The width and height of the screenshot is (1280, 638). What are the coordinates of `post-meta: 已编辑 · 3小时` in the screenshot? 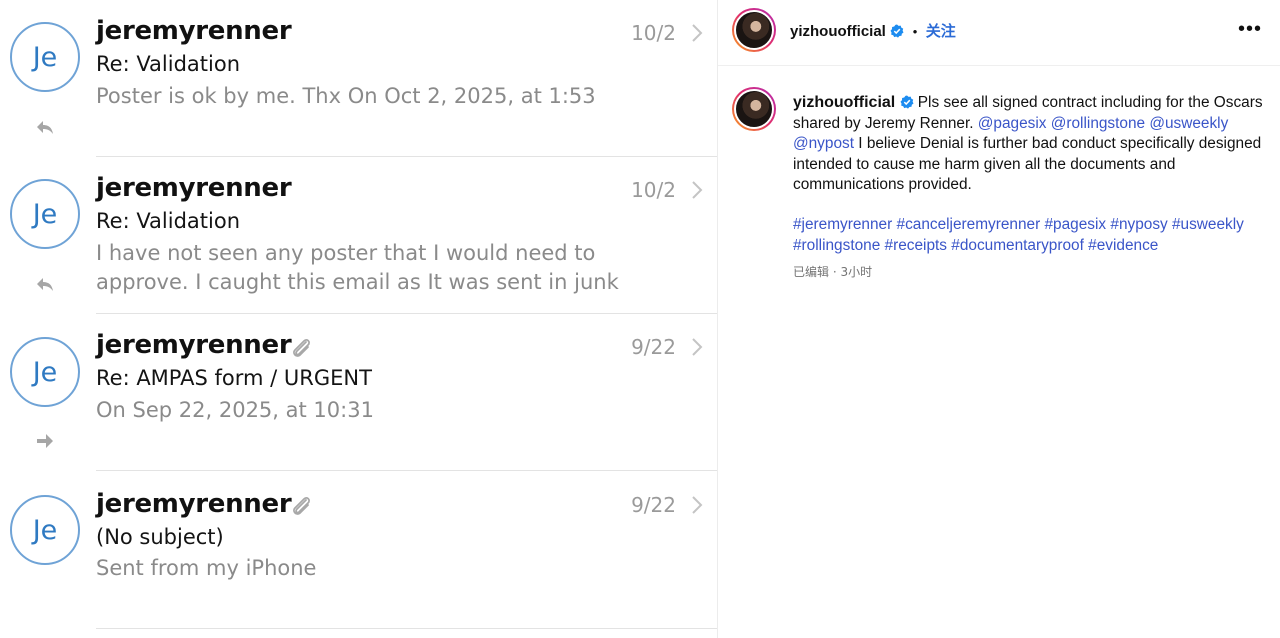 It's located at (833, 272).